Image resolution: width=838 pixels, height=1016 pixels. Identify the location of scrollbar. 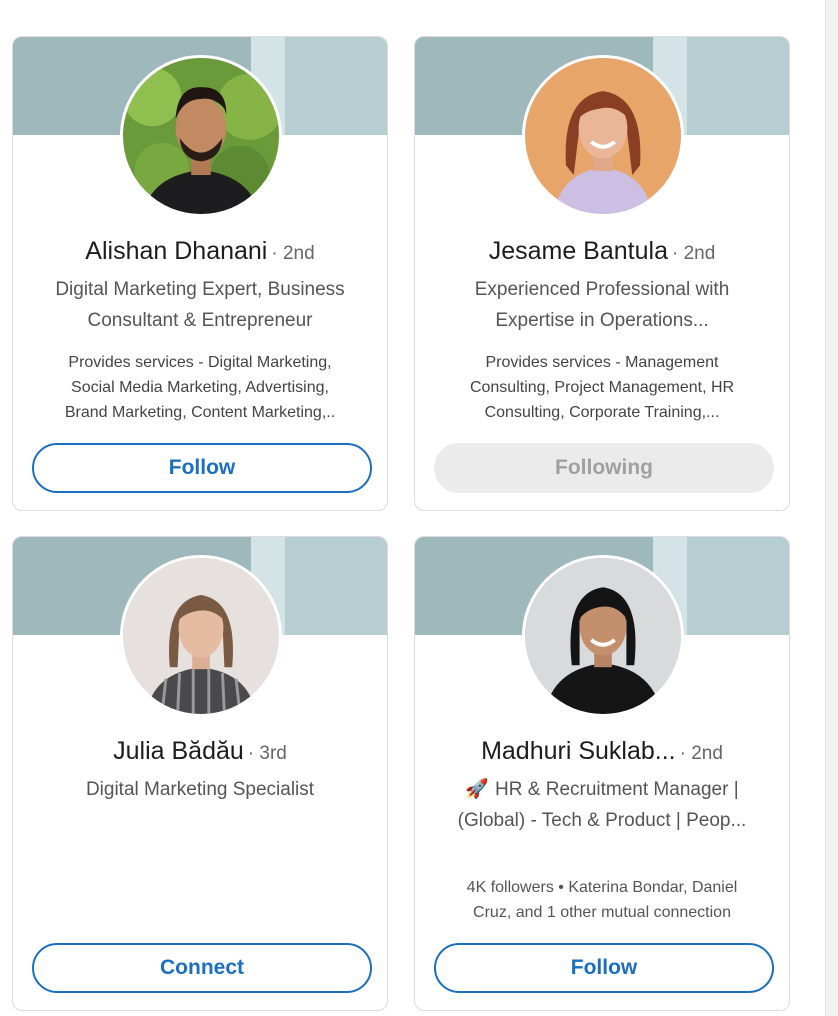
(831, 508).